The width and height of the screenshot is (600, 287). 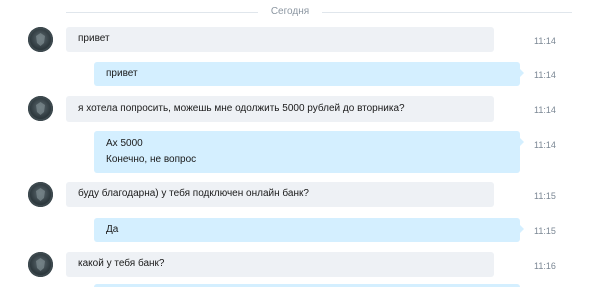 What do you see at coordinates (121, 263) in the screenshot?
I see `message-text: какой у тебя банк?` at bounding box center [121, 263].